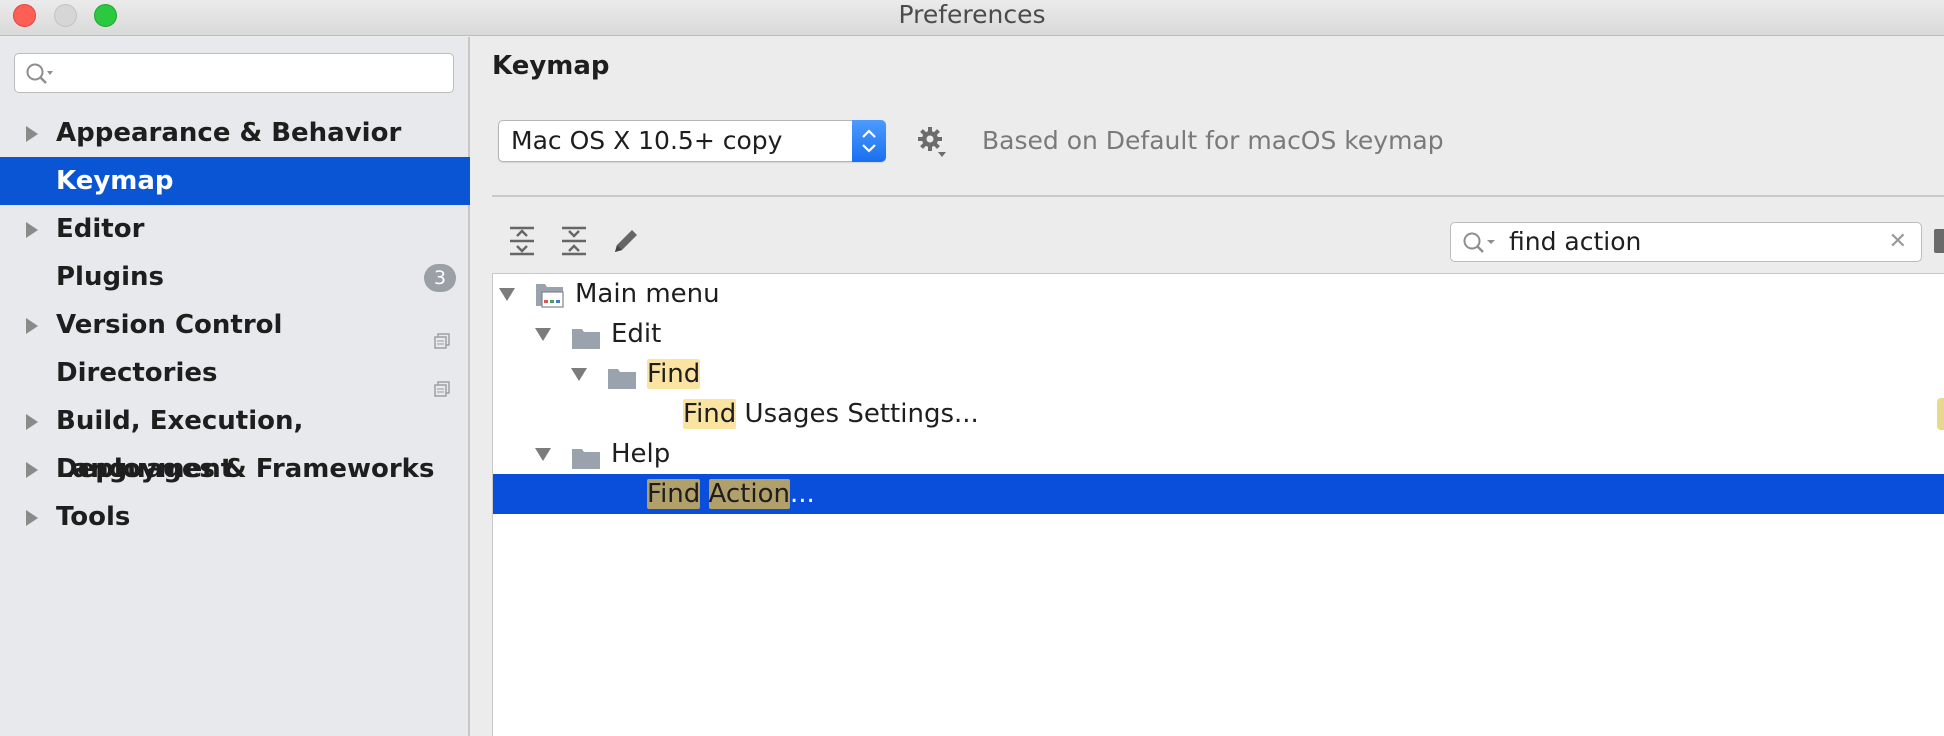 The image size is (1944, 736). I want to click on edit-pencil-icon, so click(626, 241).